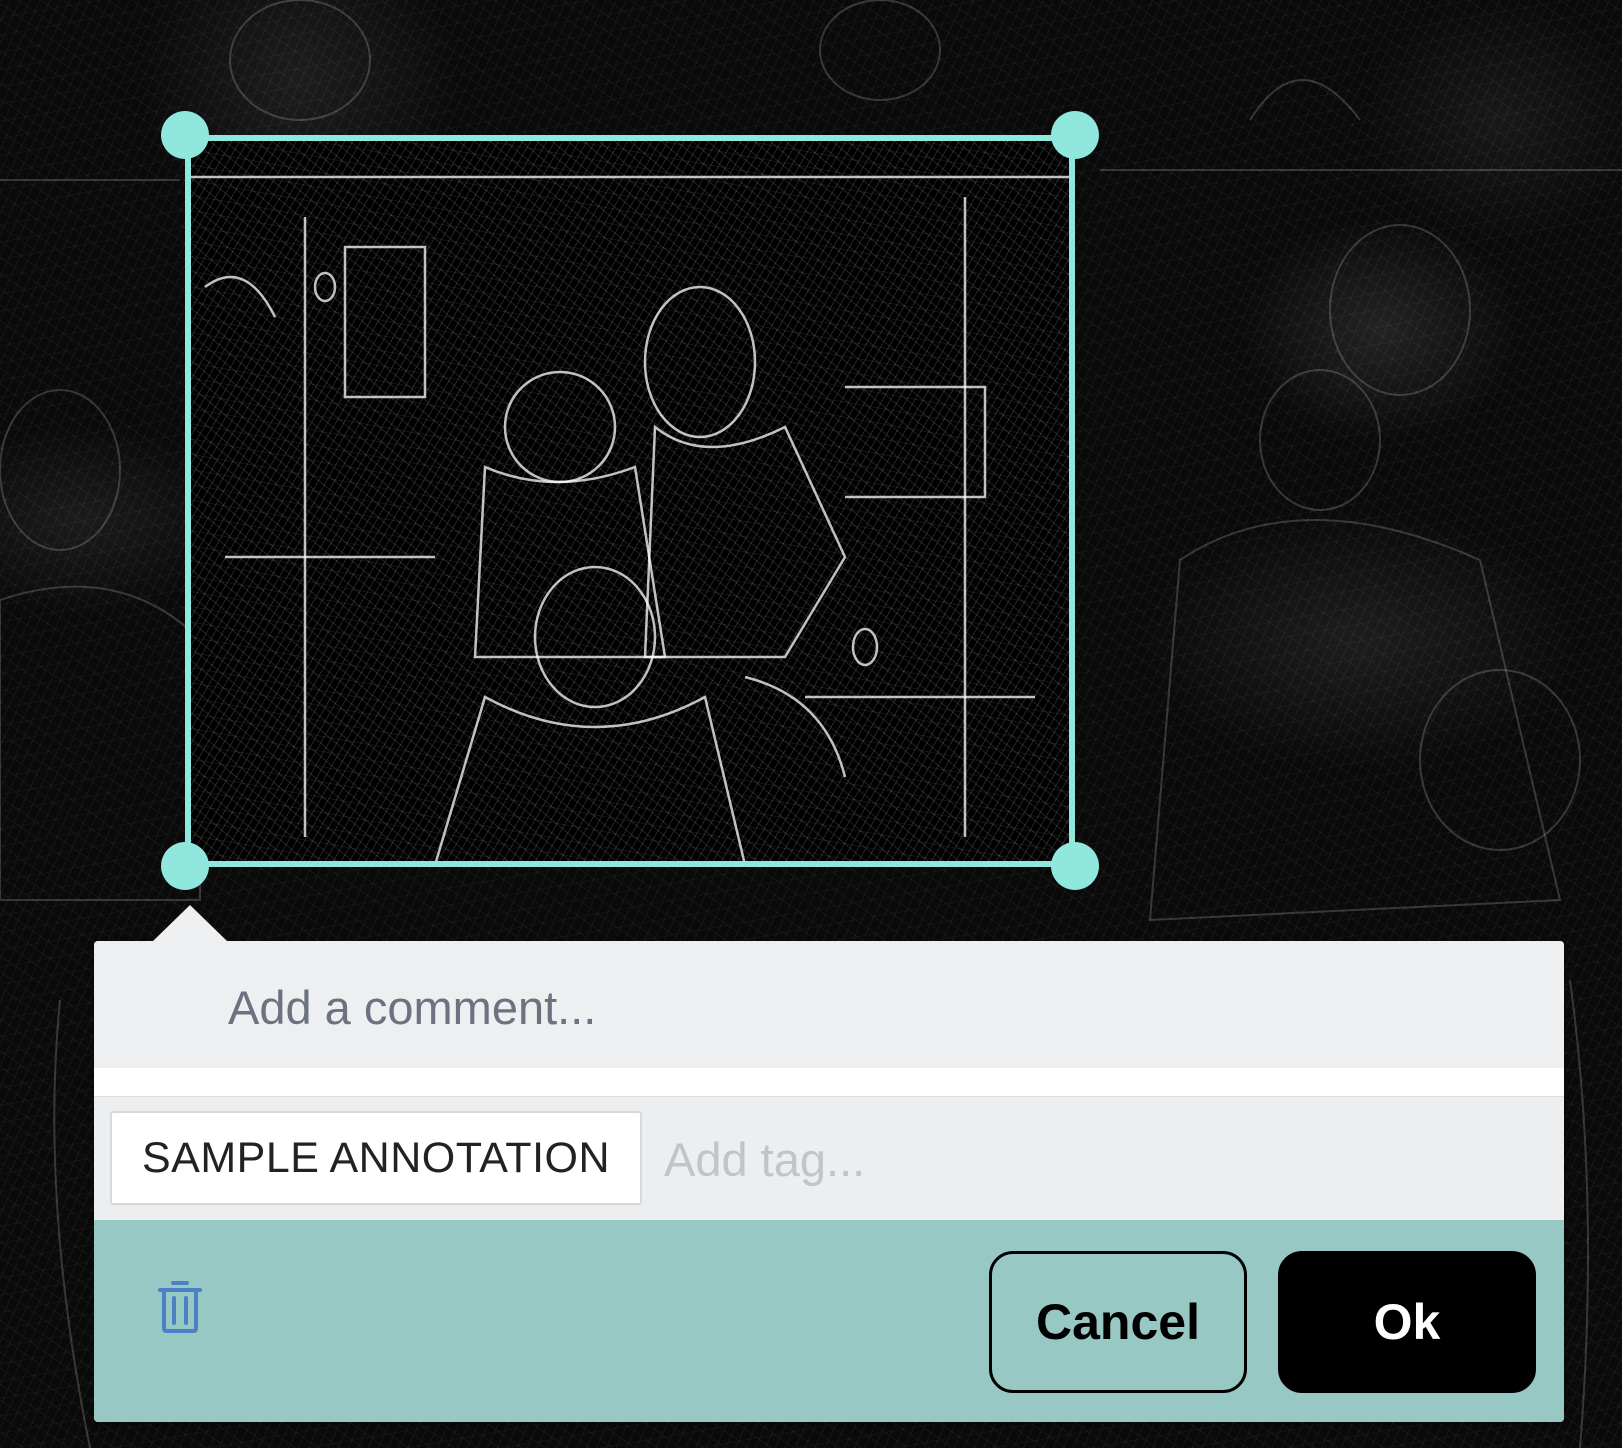  I want to click on editor-pointer-arrow, so click(190, 923).